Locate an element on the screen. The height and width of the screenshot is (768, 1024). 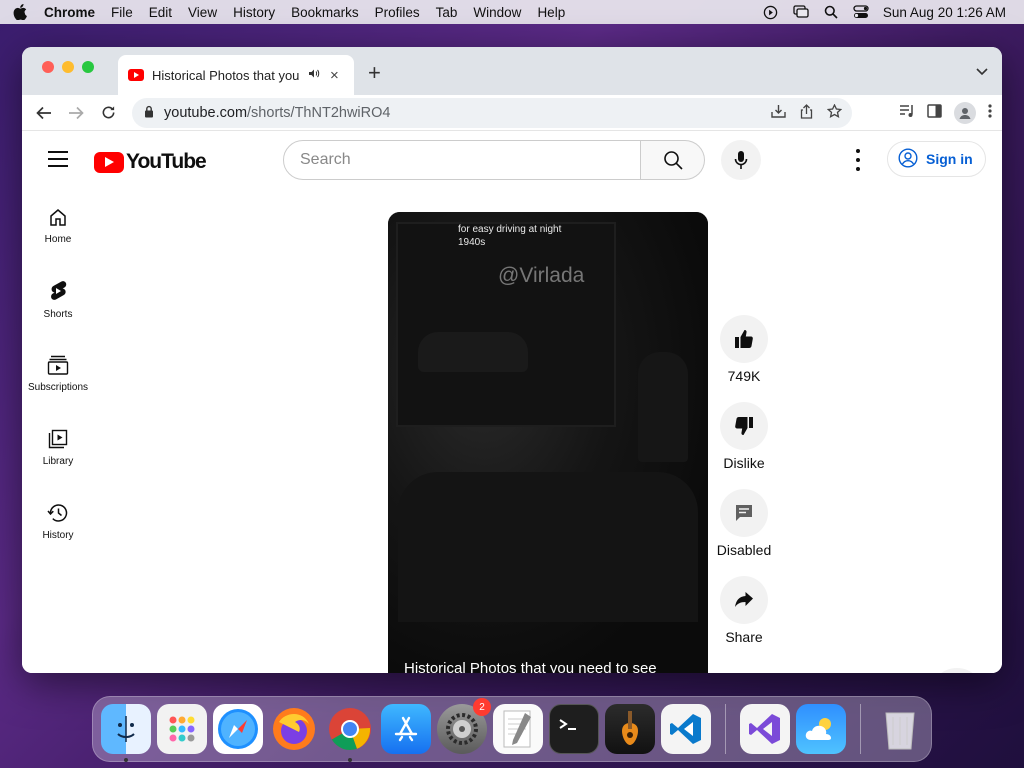
library-icon is located at coordinates (58, 439).